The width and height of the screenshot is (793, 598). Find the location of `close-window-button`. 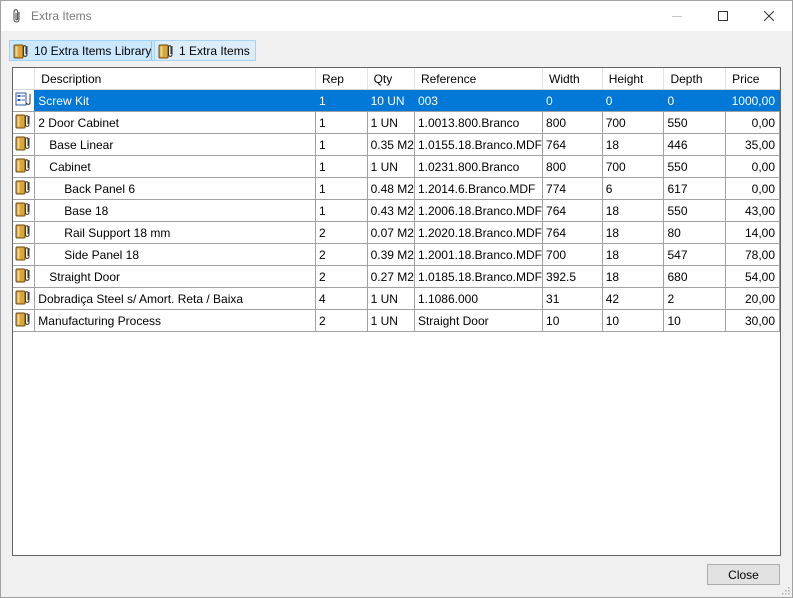

close-window-button is located at coordinates (769, 16).